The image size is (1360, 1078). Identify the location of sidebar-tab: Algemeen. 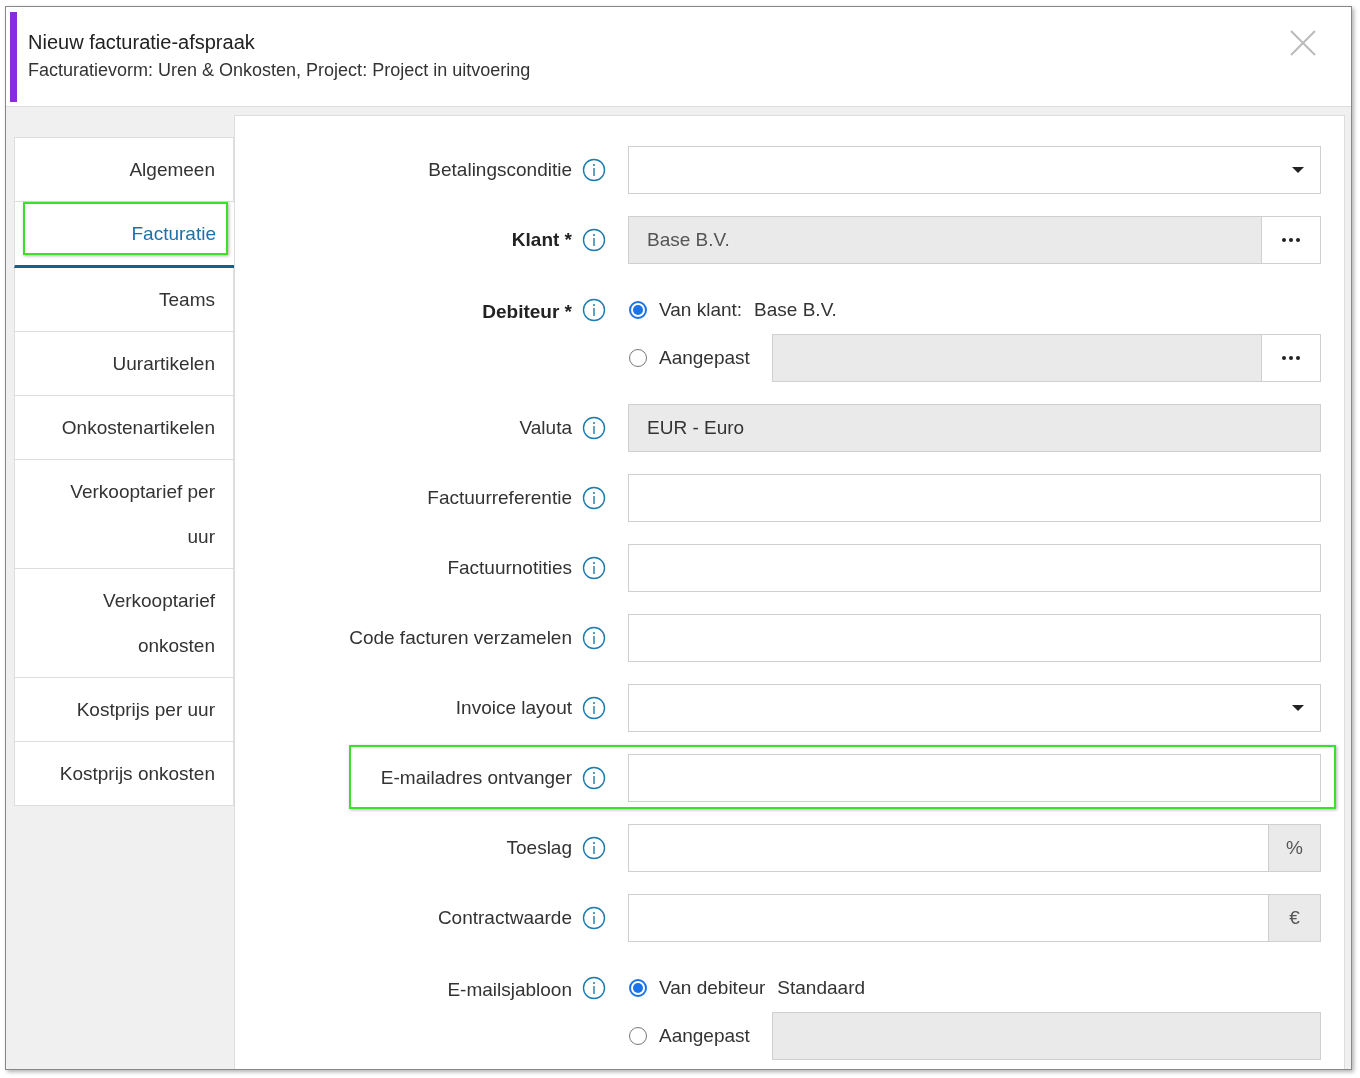
(124, 169).